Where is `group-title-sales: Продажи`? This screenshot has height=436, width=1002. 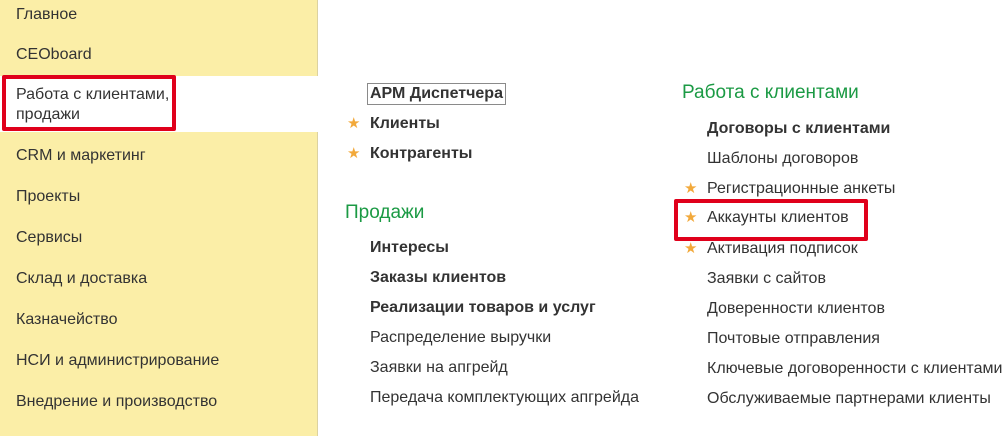
group-title-sales: Продажи is located at coordinates (385, 212).